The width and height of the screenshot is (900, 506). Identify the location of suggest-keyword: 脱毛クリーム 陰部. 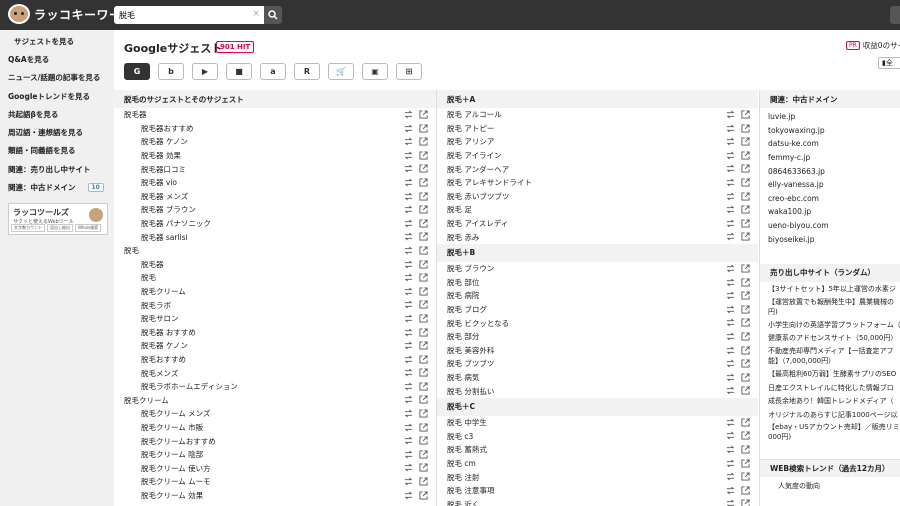
(172, 454).